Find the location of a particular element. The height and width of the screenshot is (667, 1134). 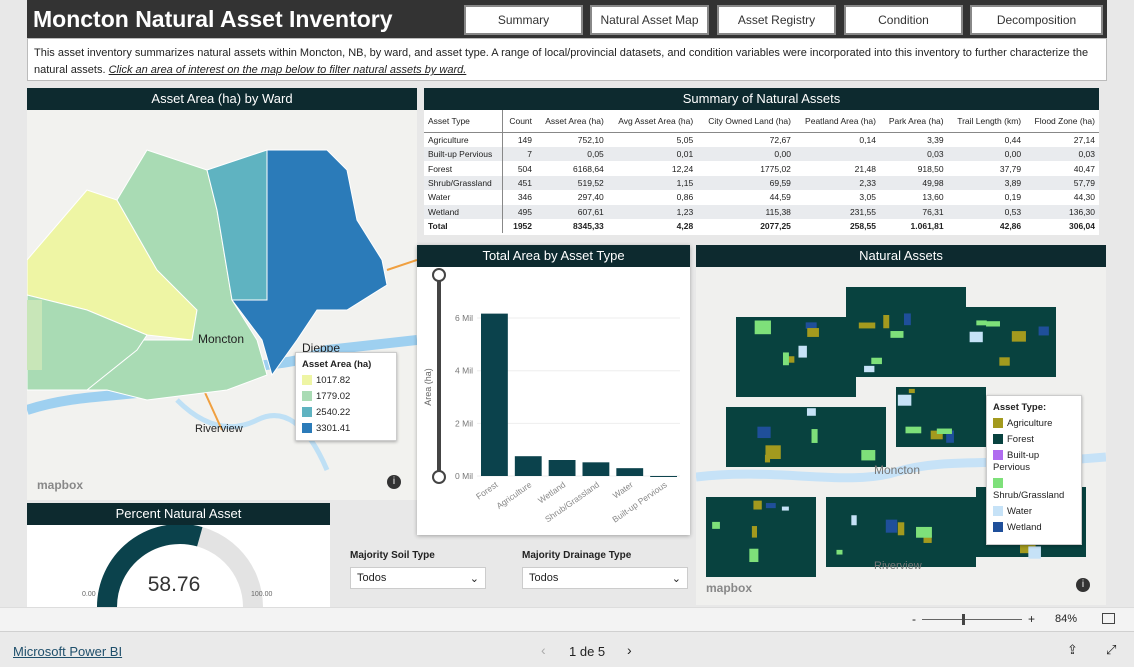

legend-item: 1017.82 is located at coordinates (346, 380).